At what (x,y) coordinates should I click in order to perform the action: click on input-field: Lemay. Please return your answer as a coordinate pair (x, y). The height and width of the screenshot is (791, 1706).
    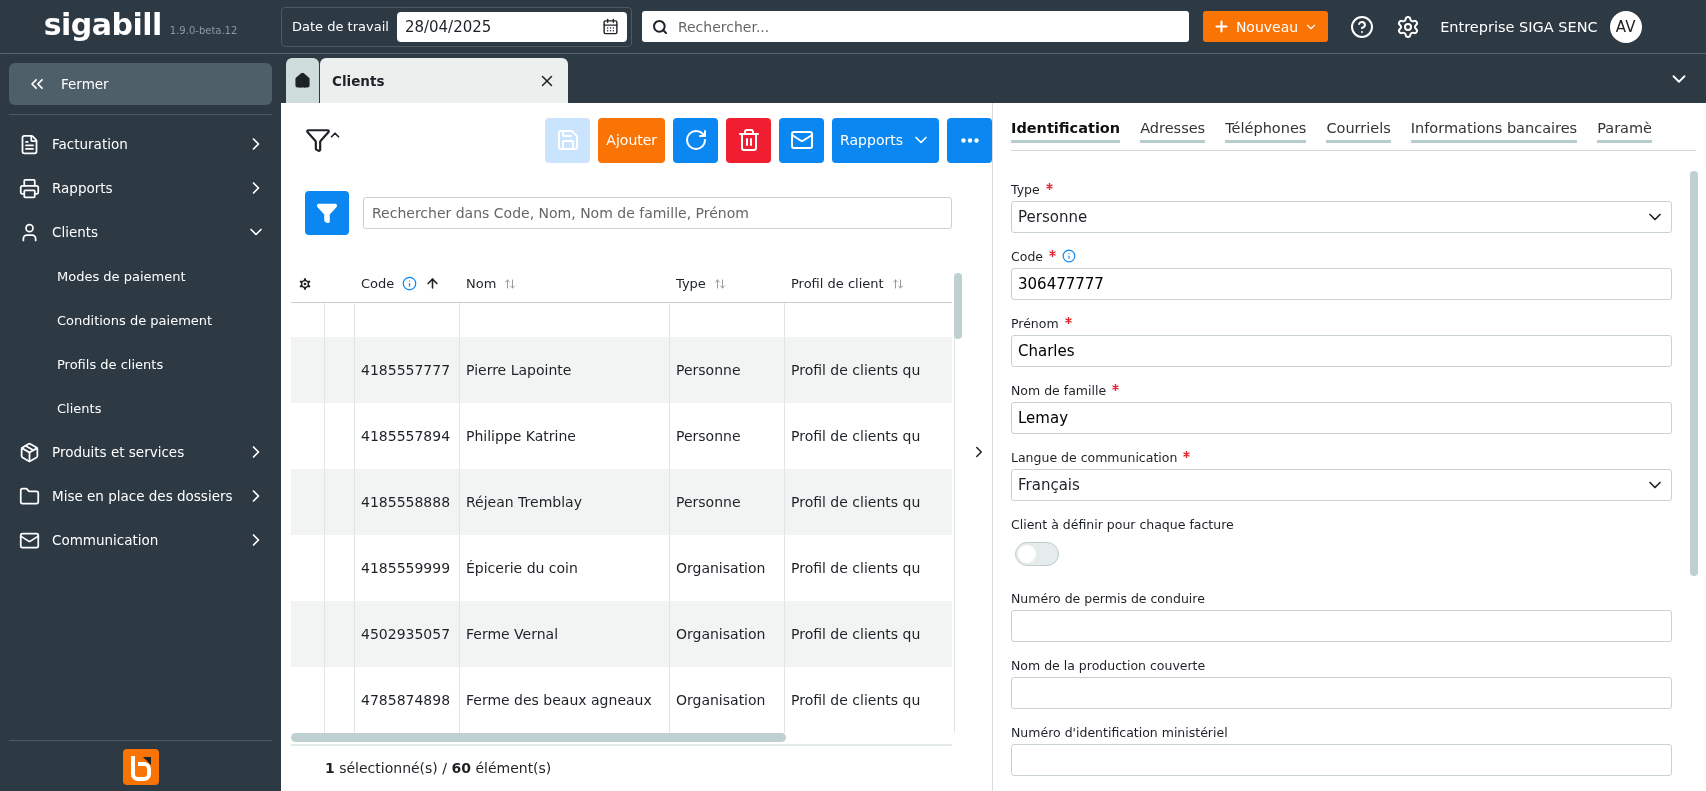
    Looking at the image, I should click on (1341, 418).